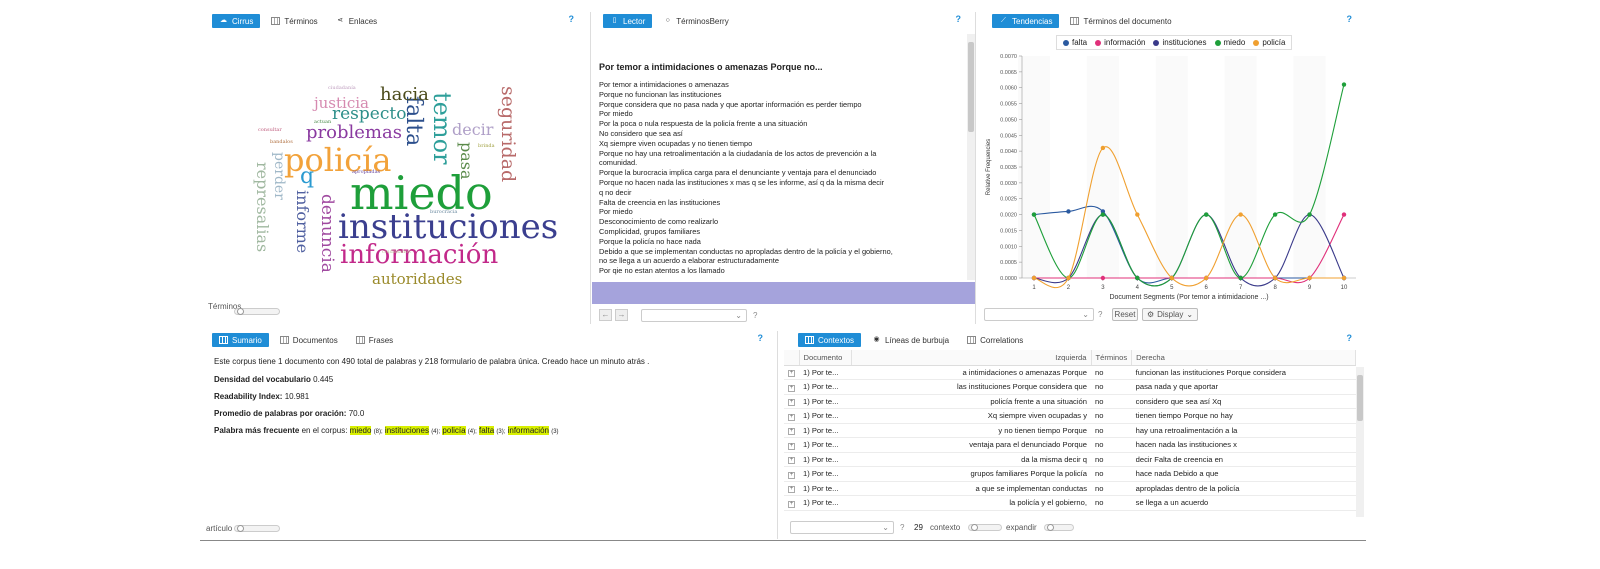  I want to click on cloud-word: perder, so click(279, 176).